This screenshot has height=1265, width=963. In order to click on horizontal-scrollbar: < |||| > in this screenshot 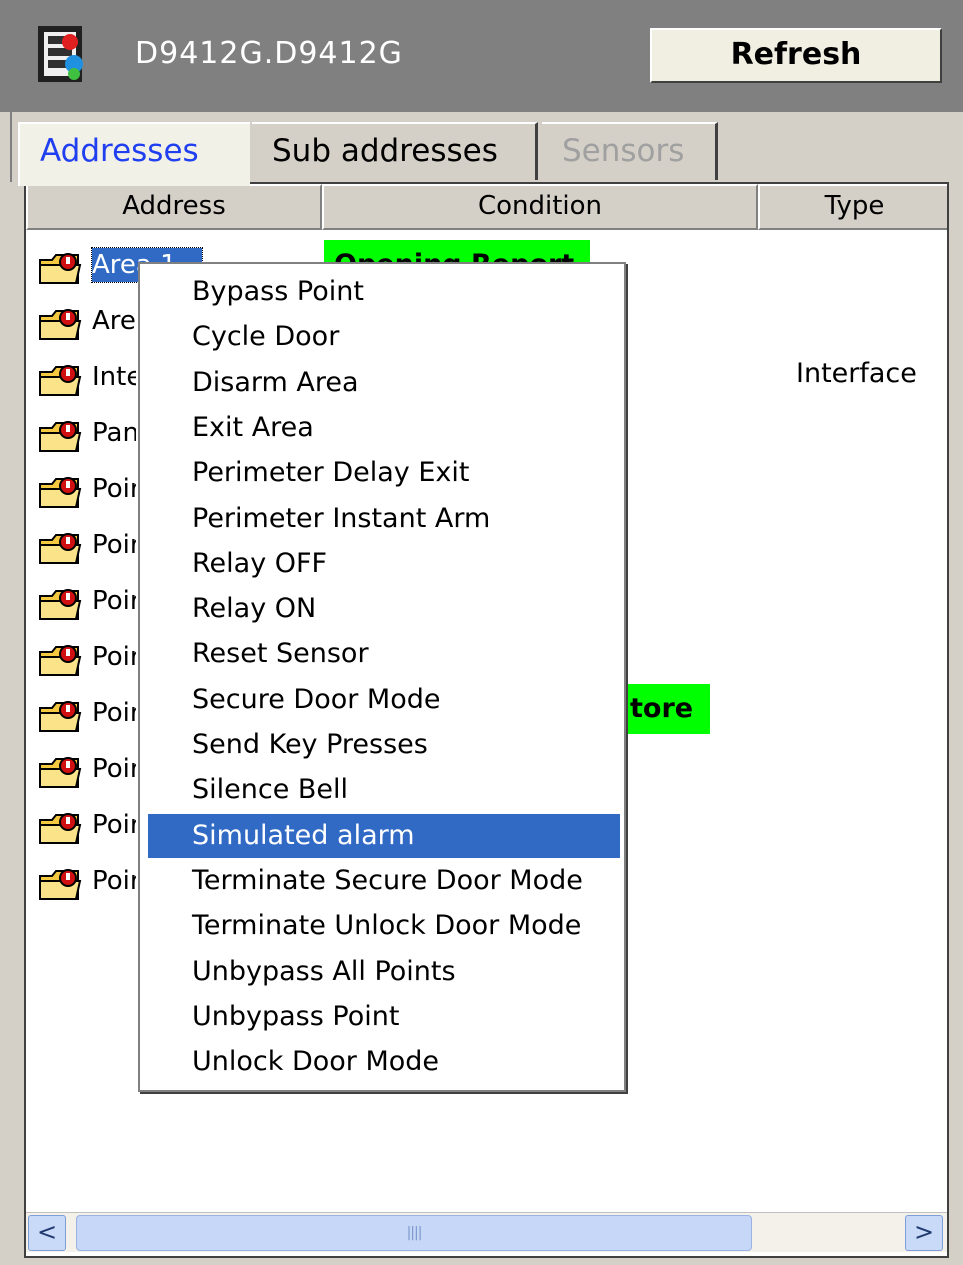, I will do `click(486, 1232)`.